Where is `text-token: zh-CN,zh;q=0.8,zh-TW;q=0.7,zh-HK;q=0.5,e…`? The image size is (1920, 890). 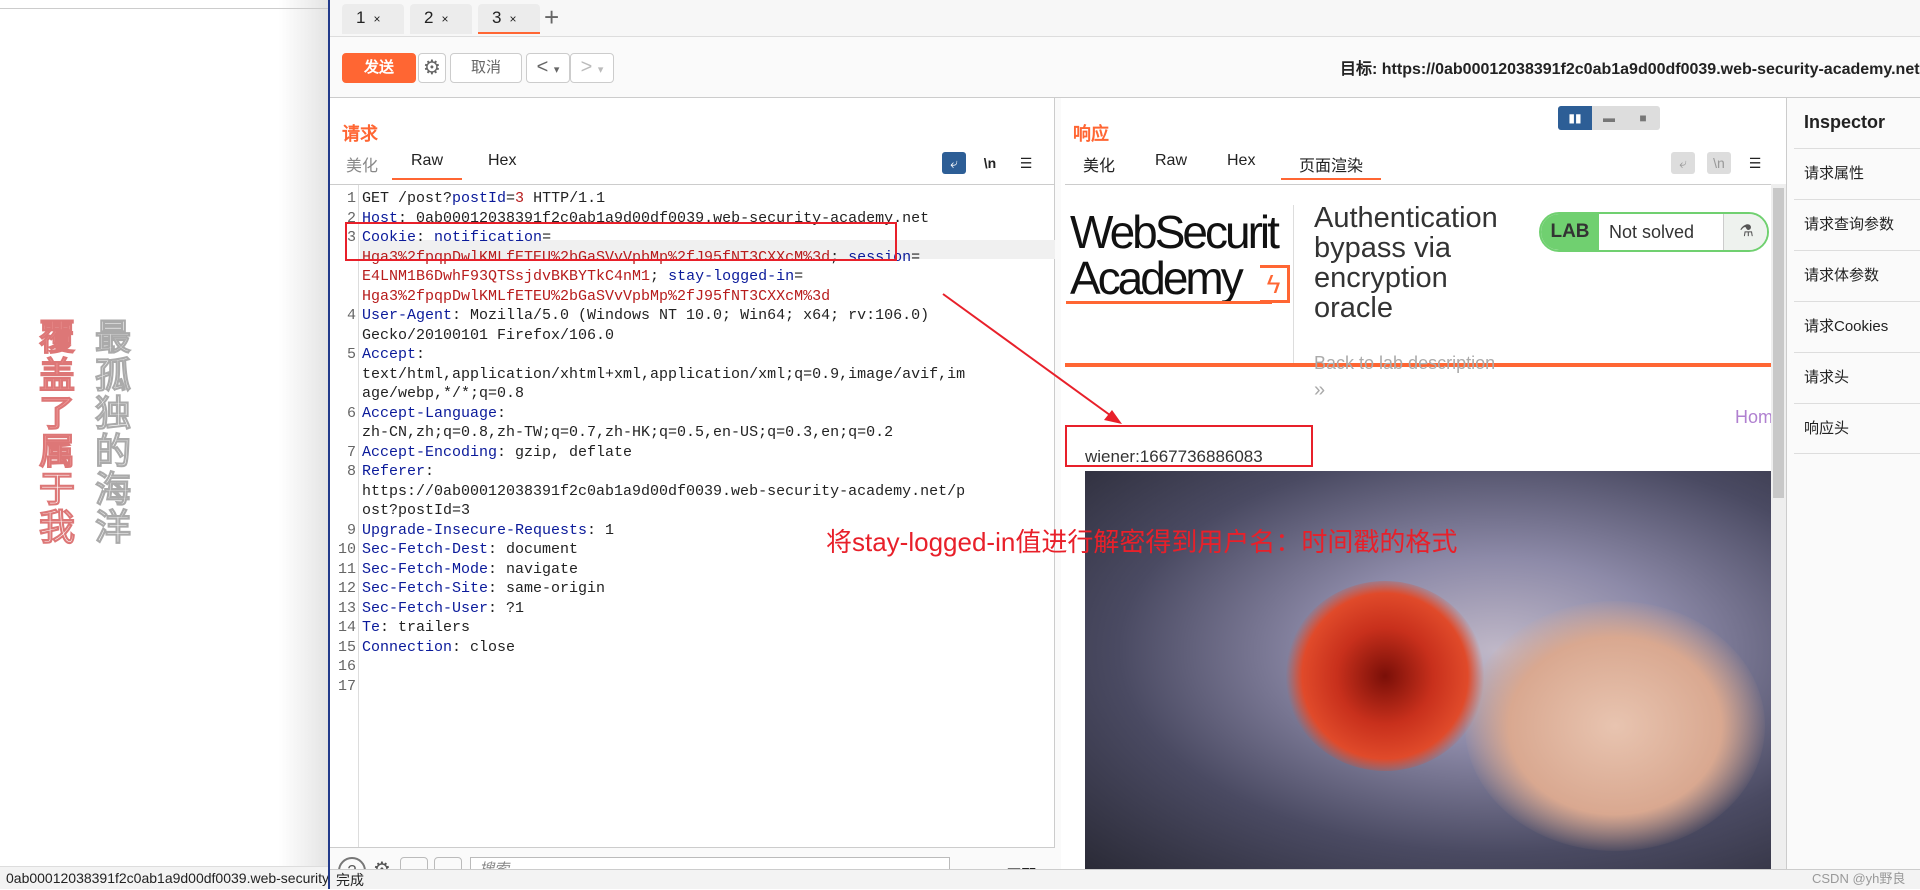 text-token: zh-CN,zh;q=0.8,zh-TW;q=0.7,zh-HK;q=0.5,e… is located at coordinates (628, 432).